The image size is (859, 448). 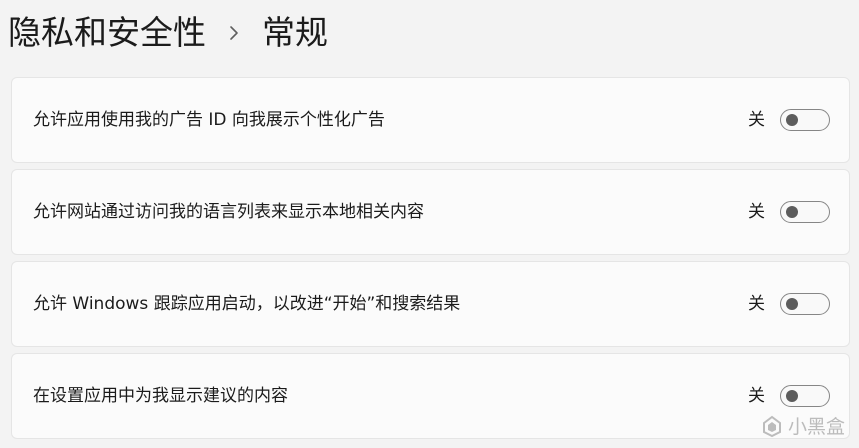 I want to click on setting-label: 允许应用使用我的广告 ID 向我展示个性化广告, so click(x=209, y=120).